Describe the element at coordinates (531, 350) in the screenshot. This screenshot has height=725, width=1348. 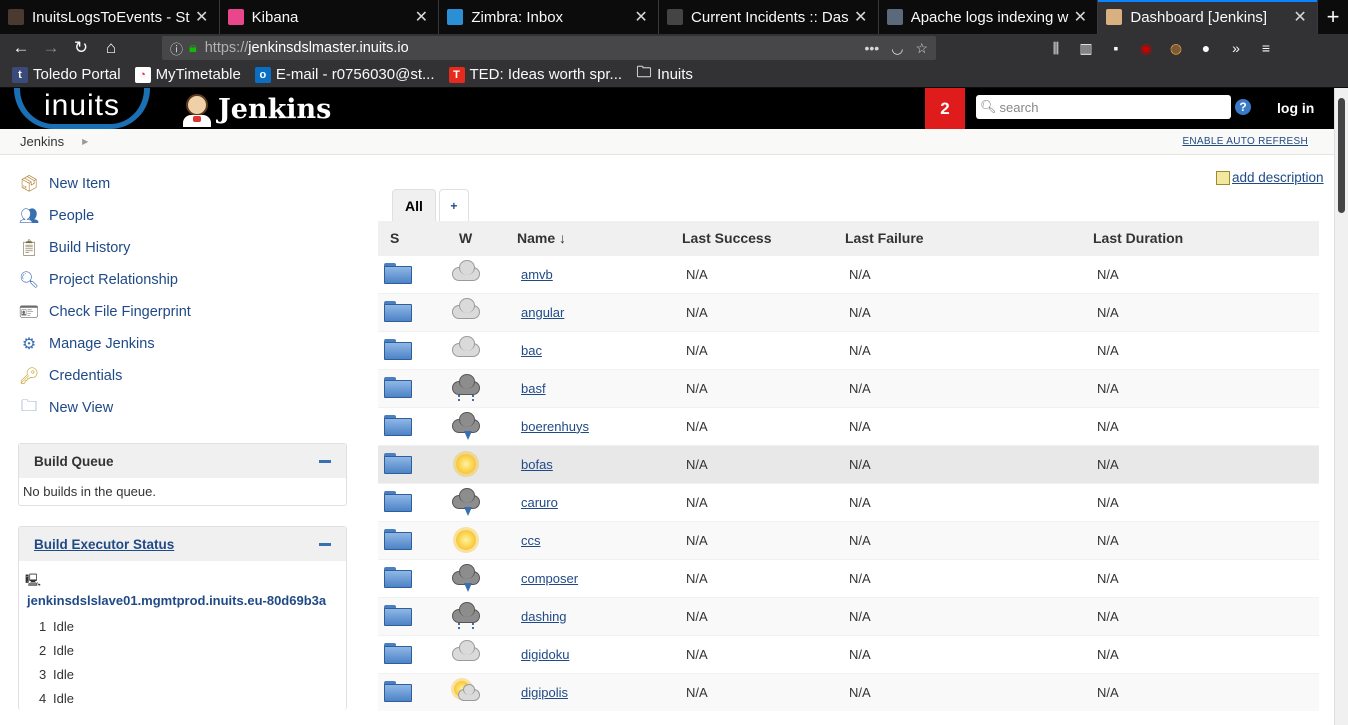
I see `job-link: bac` at that location.